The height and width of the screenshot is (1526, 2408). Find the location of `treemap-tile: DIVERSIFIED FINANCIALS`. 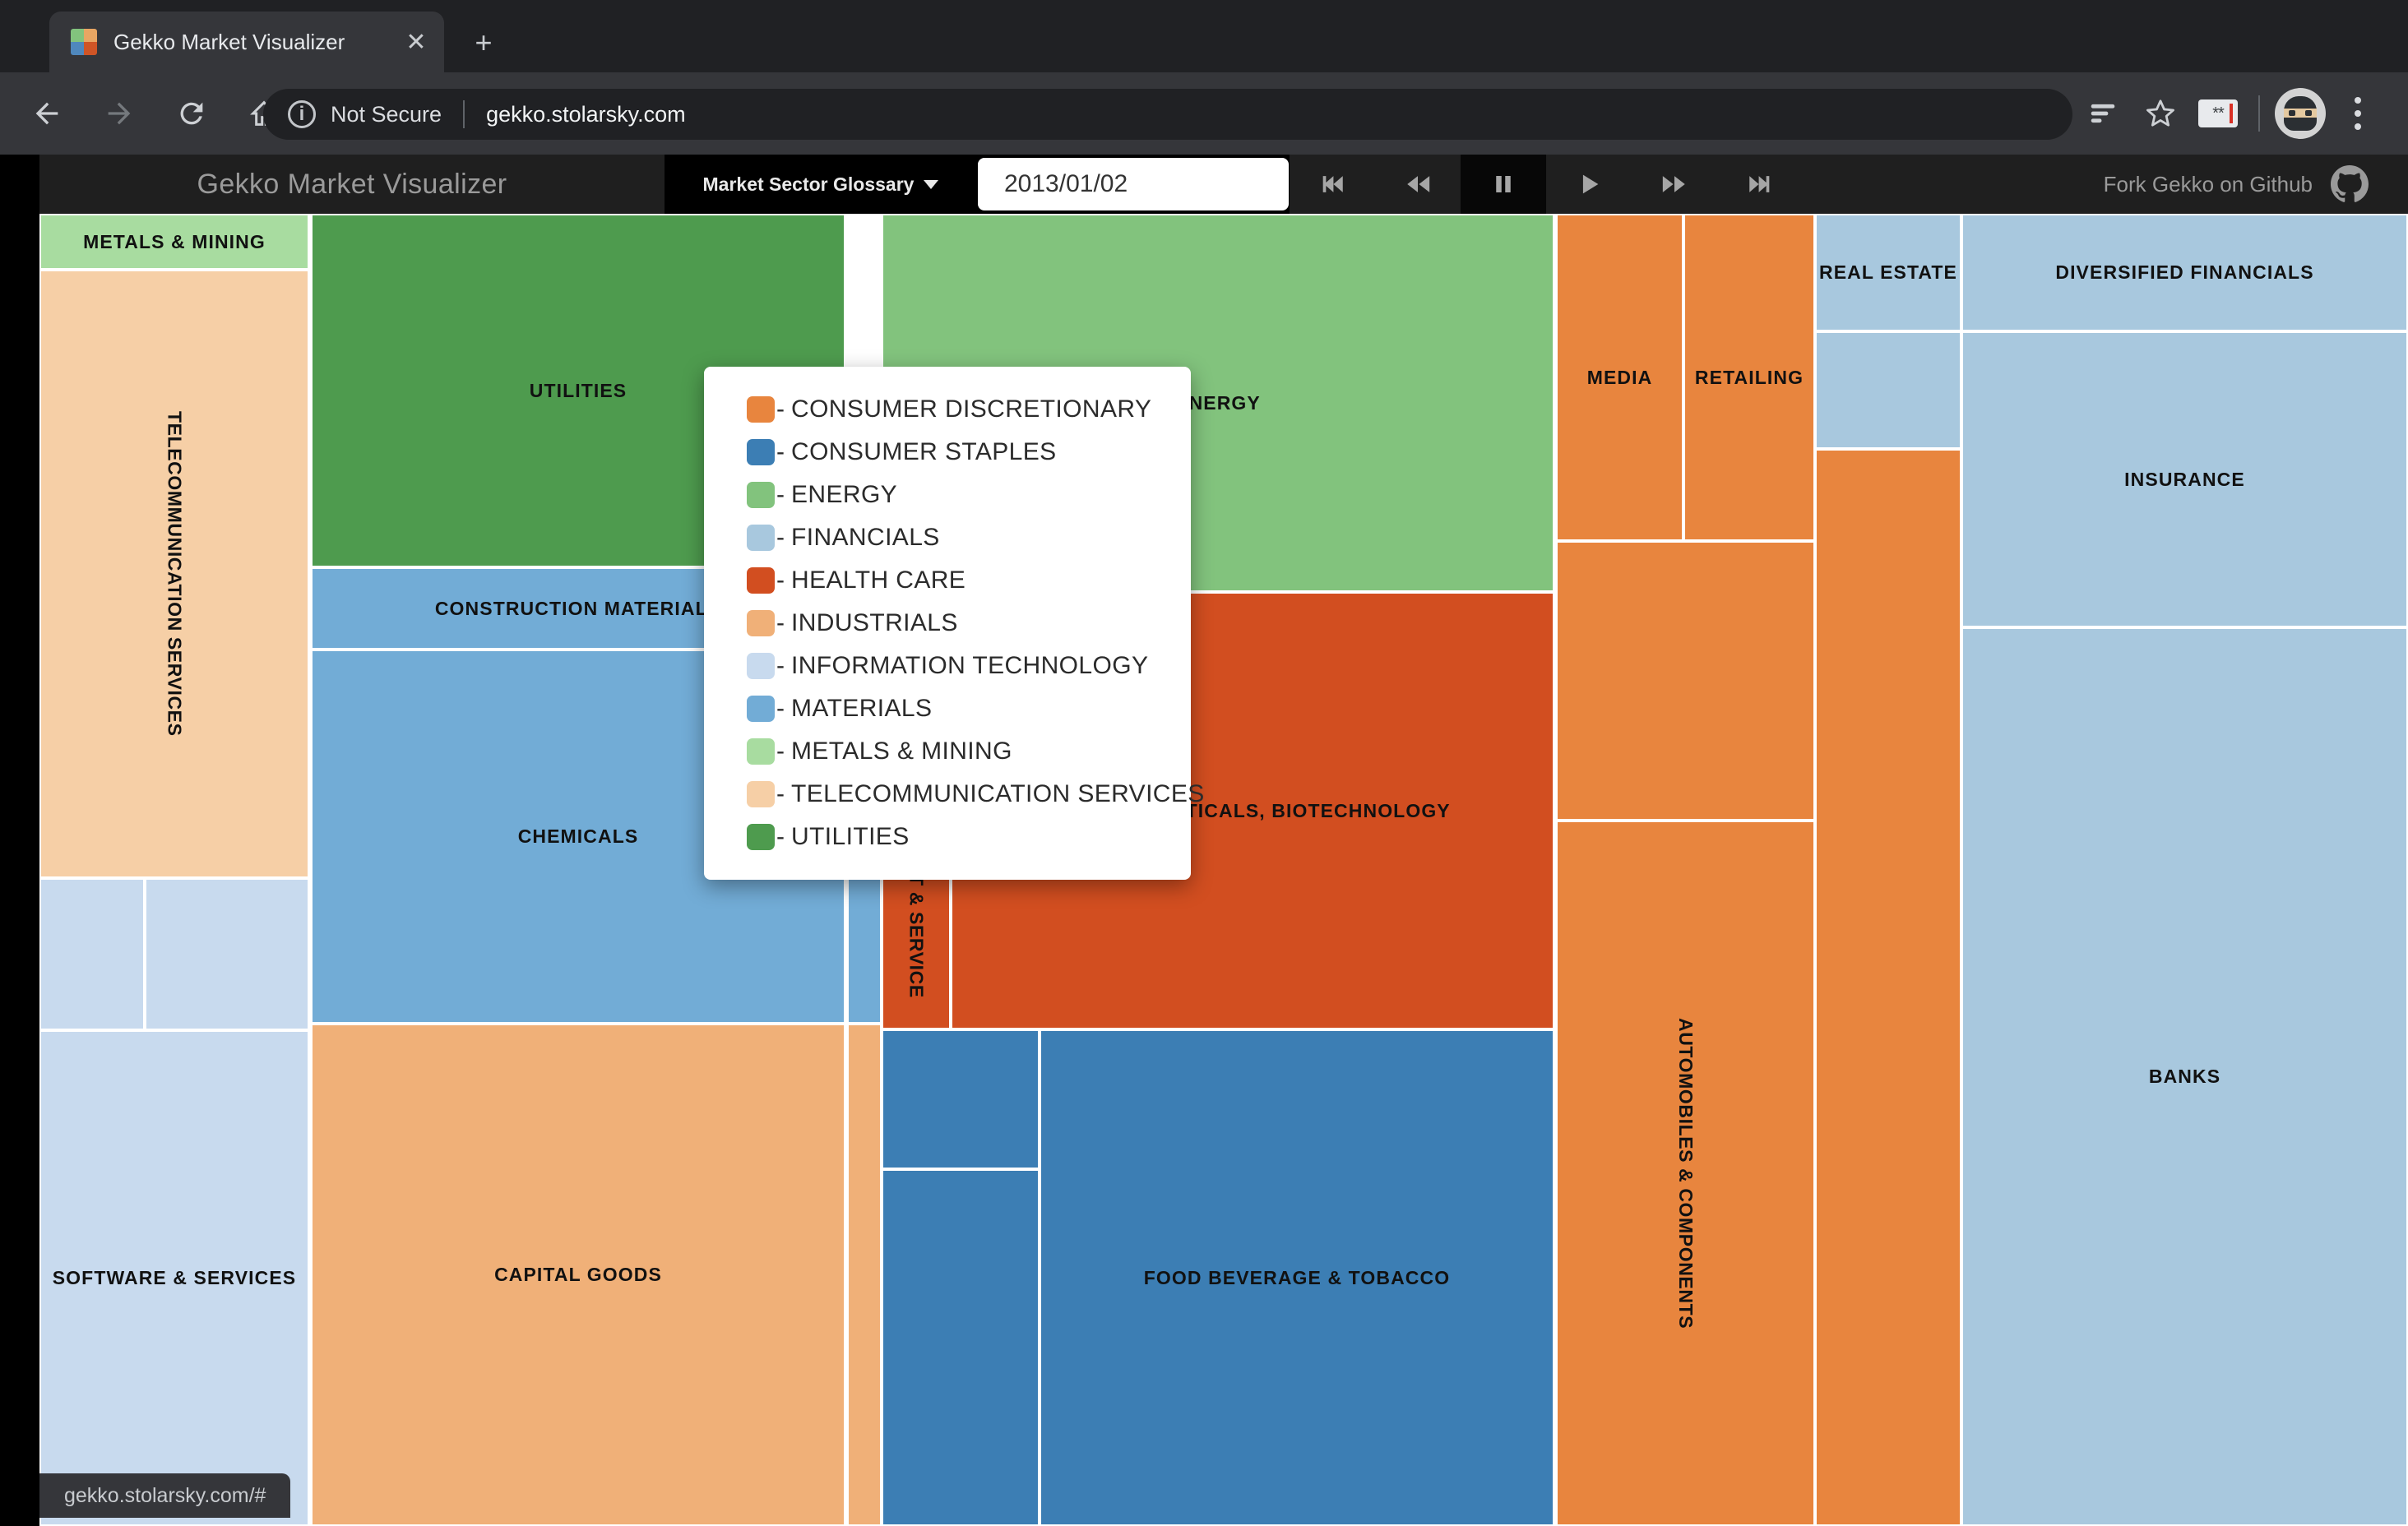

treemap-tile: DIVERSIFIED FINANCIALS is located at coordinates (2184, 272).